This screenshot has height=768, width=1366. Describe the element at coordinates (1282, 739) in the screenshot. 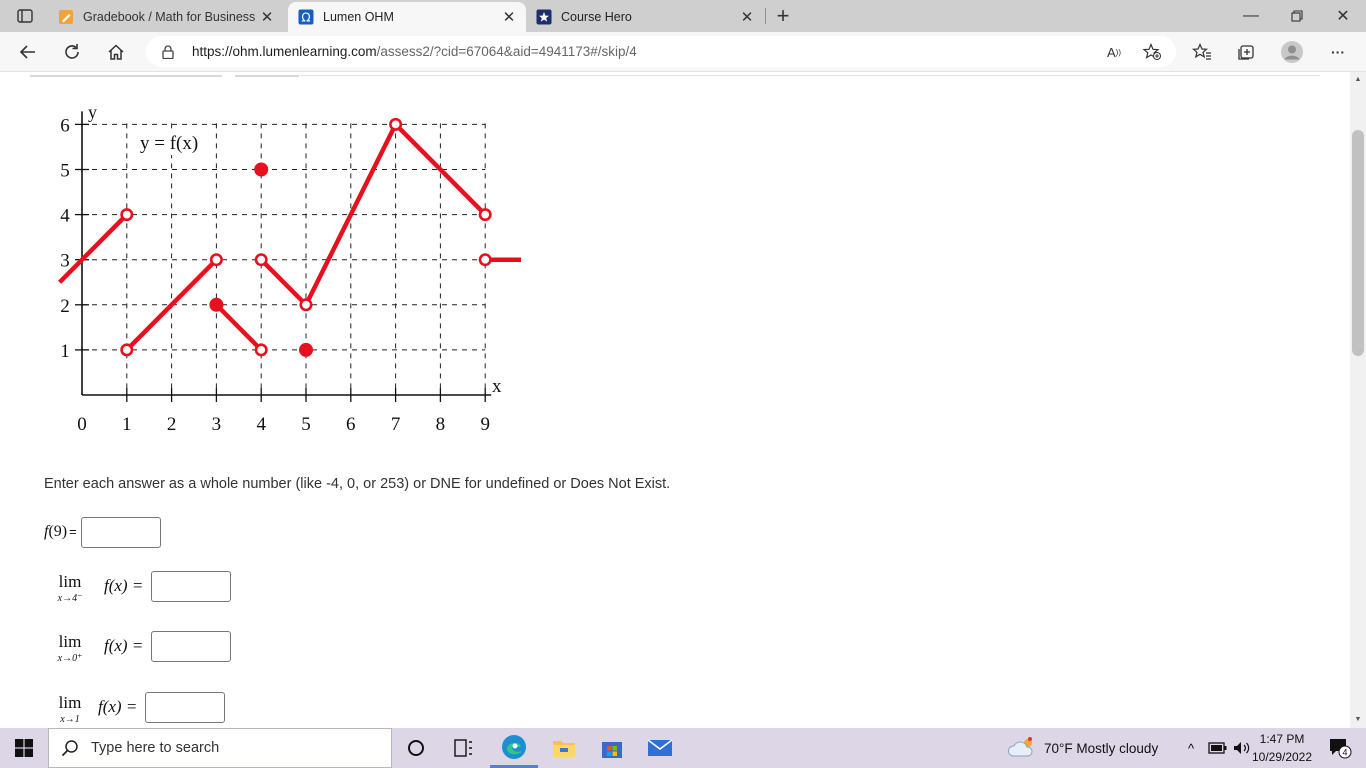

I see `clock-time: 1:47 PM` at that location.